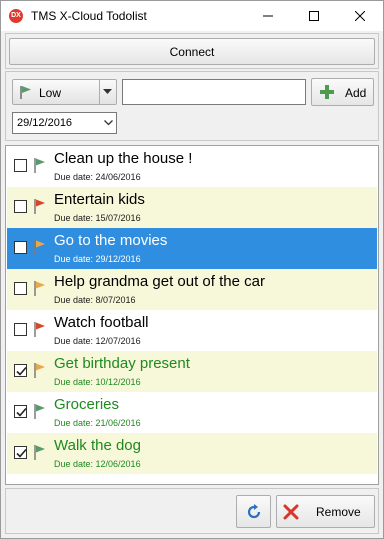 The image size is (384, 539). I want to click on task-due-date: Due date: 21/06/2016, so click(97, 423).